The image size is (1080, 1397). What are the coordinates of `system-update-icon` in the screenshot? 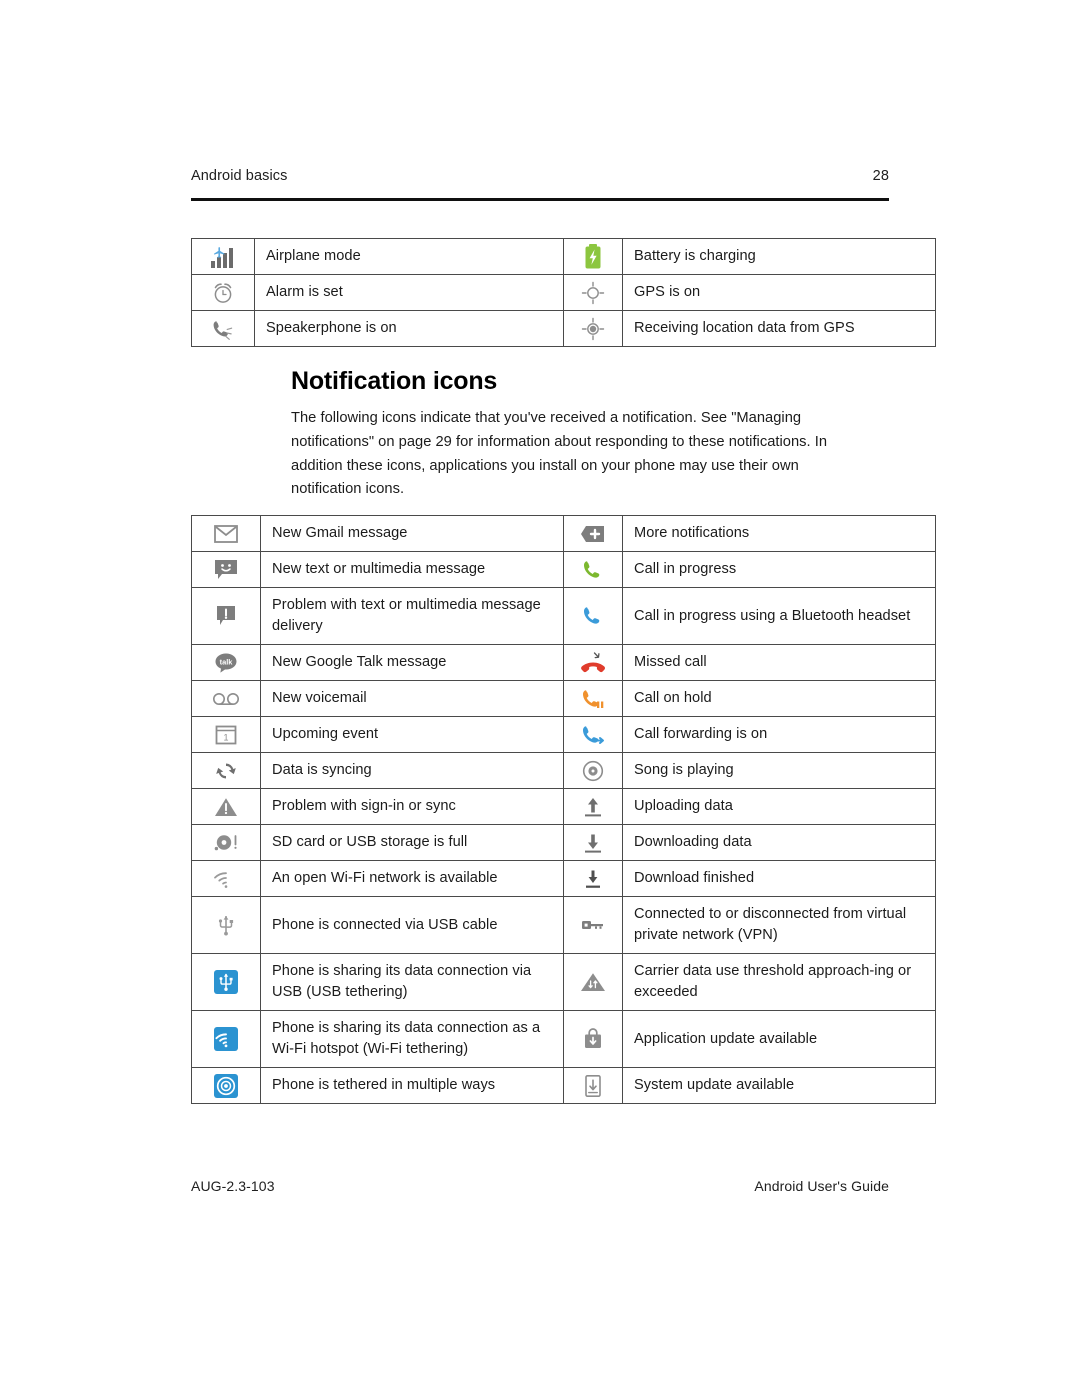 It's located at (593, 1085).